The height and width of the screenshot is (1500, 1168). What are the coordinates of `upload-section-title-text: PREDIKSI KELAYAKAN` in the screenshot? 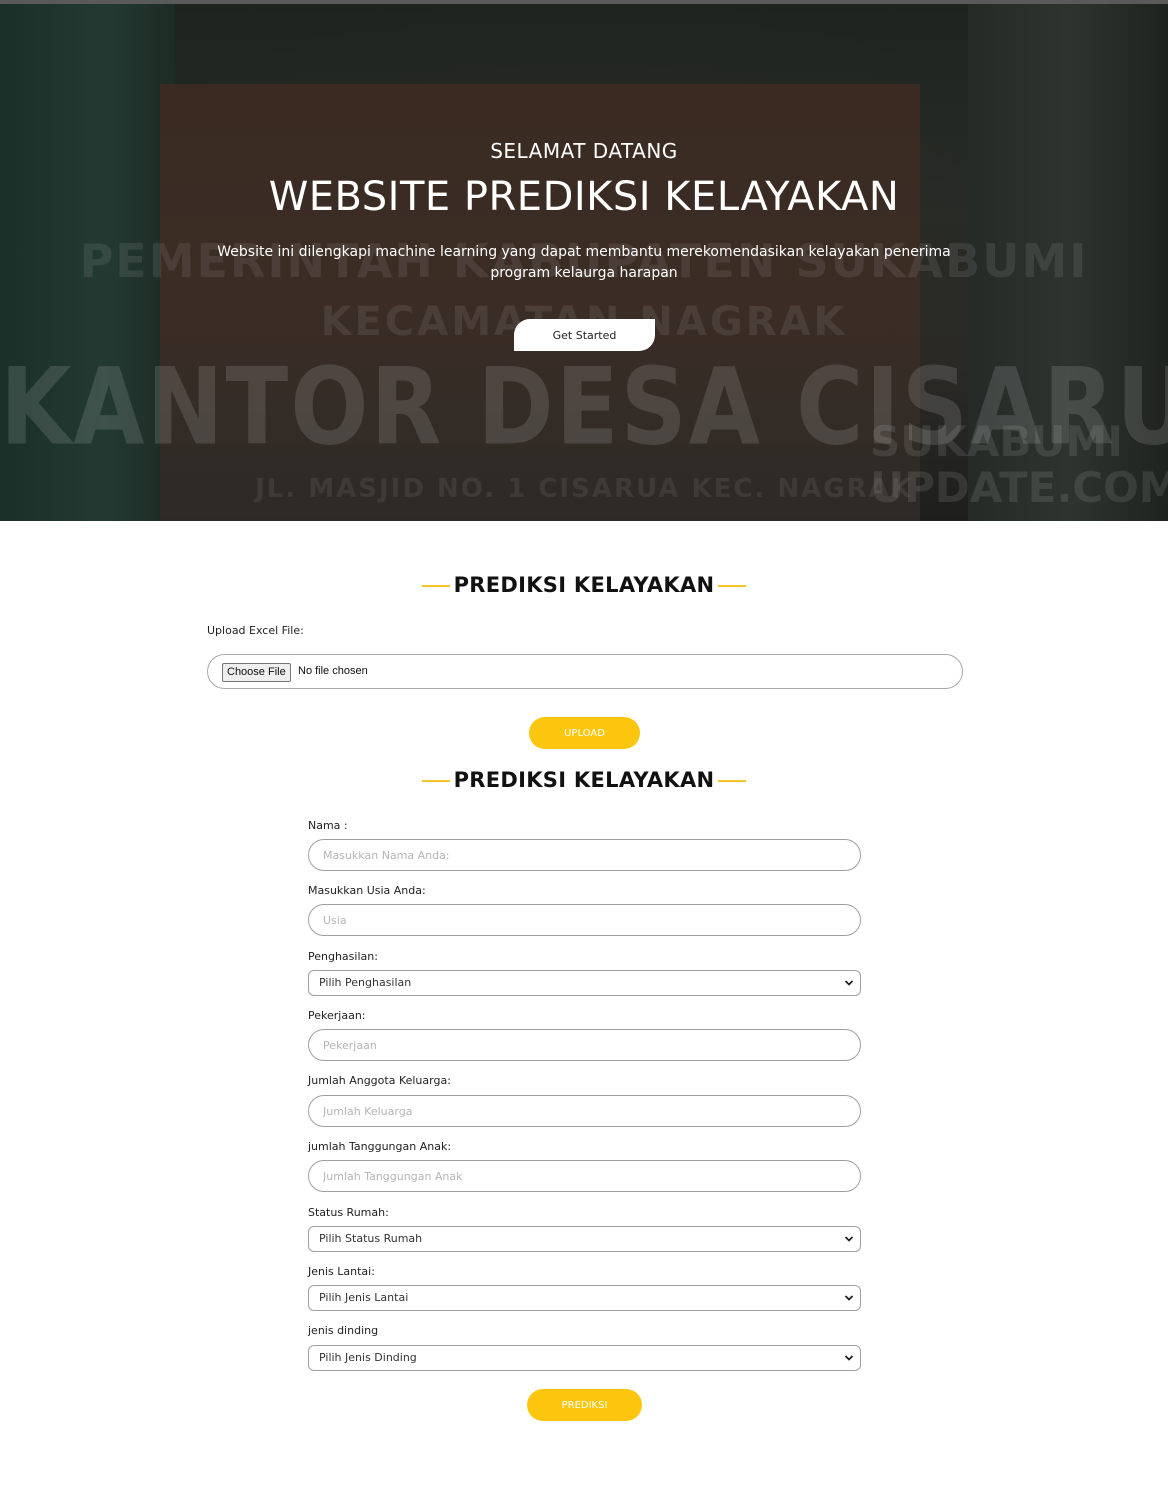 It's located at (584, 585).